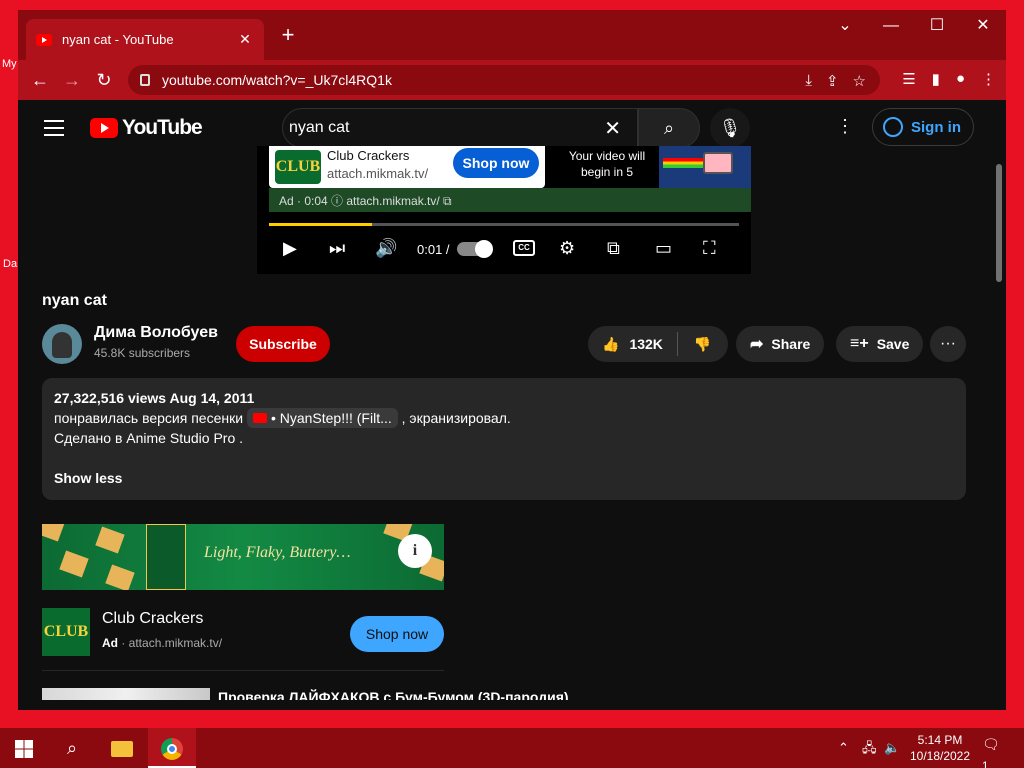 The width and height of the screenshot is (1024, 768). What do you see at coordinates (845, 126) in the screenshot?
I see `settings-more-icon: ⋮` at bounding box center [845, 126].